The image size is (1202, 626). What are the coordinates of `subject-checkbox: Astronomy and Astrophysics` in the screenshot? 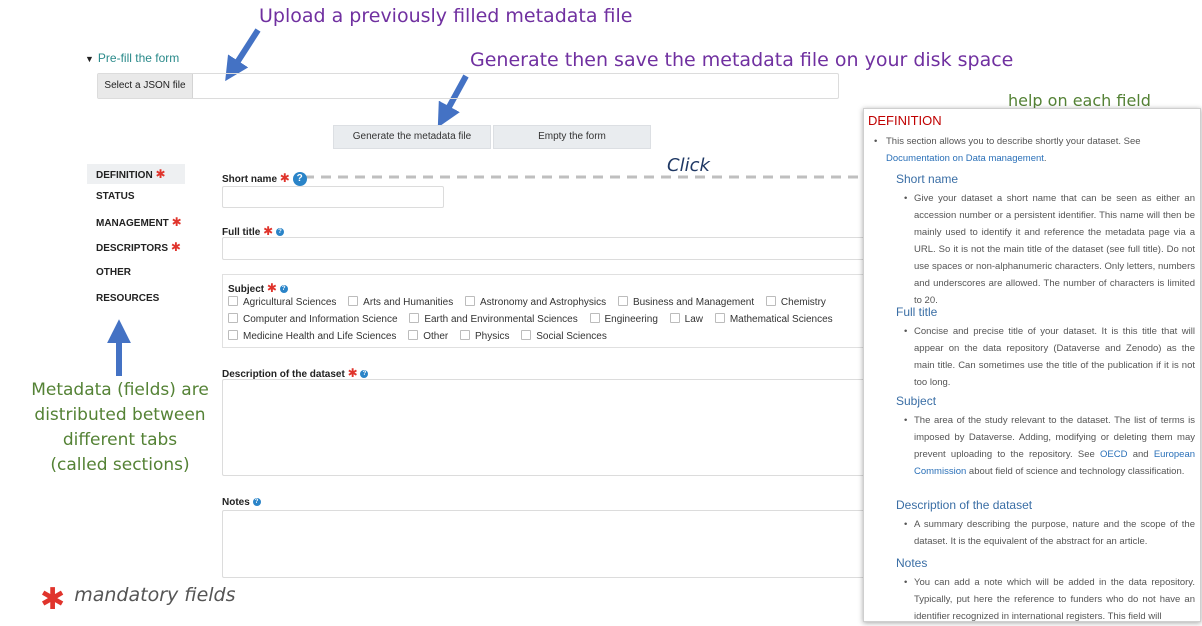 It's located at (535, 302).